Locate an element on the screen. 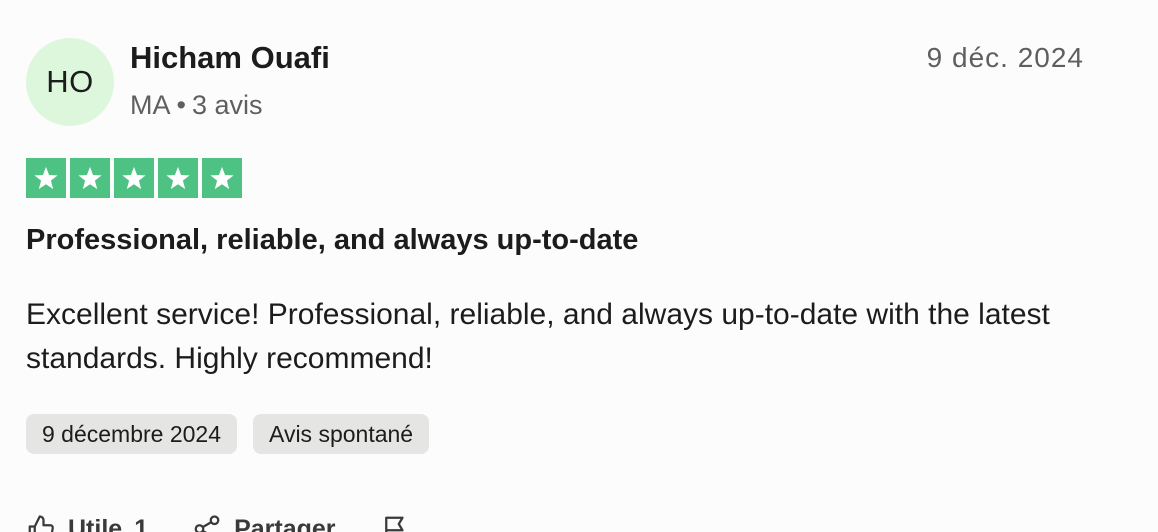  share-label: Partager is located at coordinates (285, 523).